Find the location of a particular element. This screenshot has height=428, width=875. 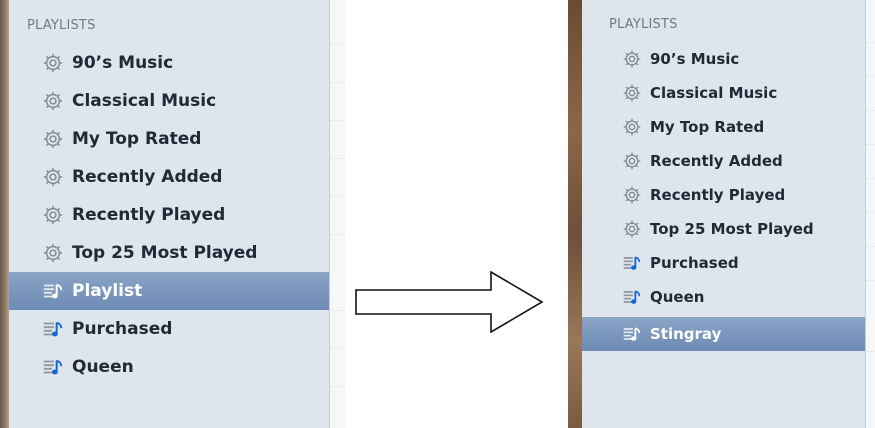

playlist-item-label: Playlist is located at coordinates (107, 291).